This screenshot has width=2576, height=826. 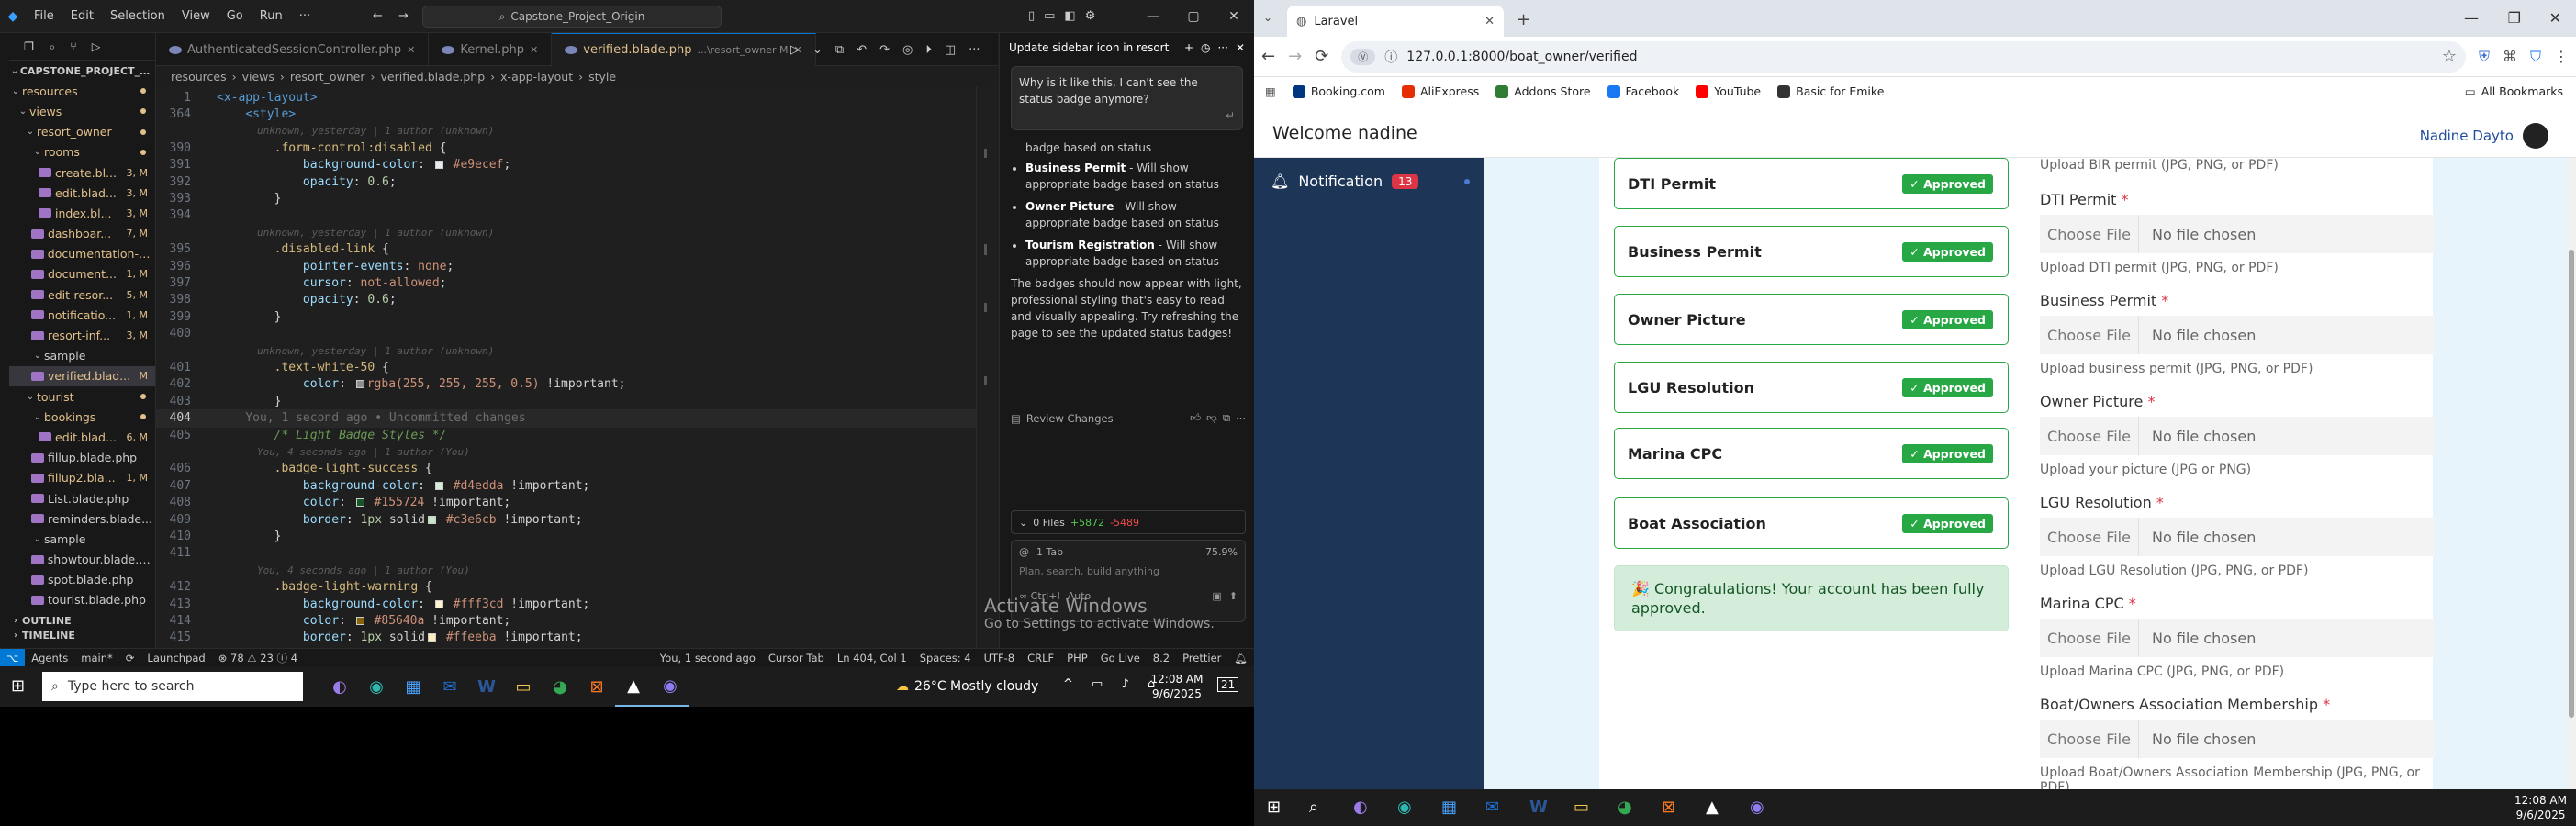 What do you see at coordinates (1363, 56) in the screenshot?
I see `site-info-icon: Ⓥ` at bounding box center [1363, 56].